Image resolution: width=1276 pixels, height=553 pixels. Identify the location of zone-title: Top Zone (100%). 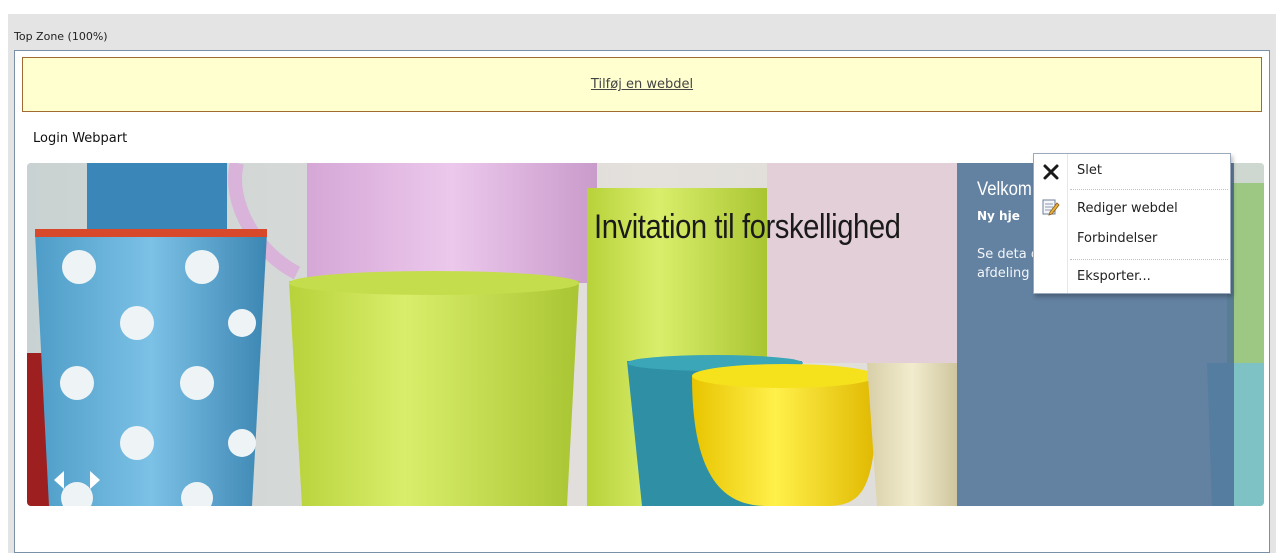
(61, 36).